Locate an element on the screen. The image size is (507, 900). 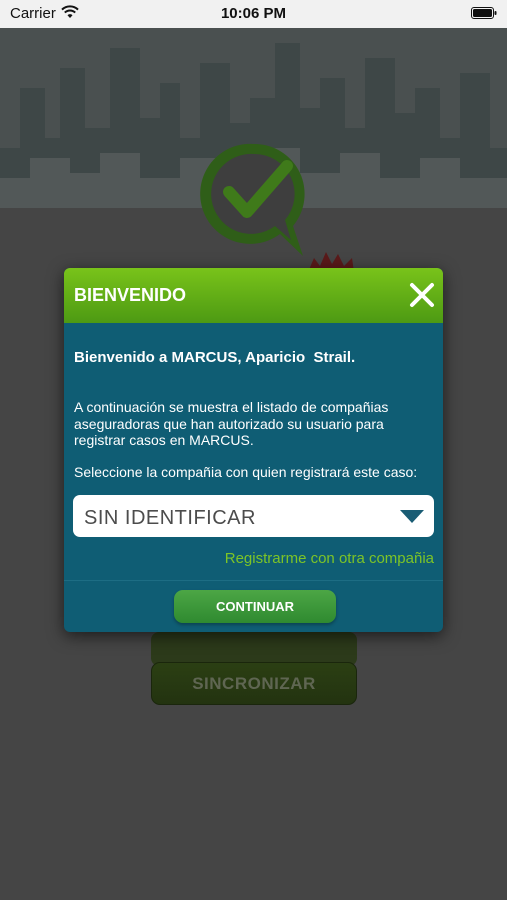
chevron-down-icon is located at coordinates (412, 516).